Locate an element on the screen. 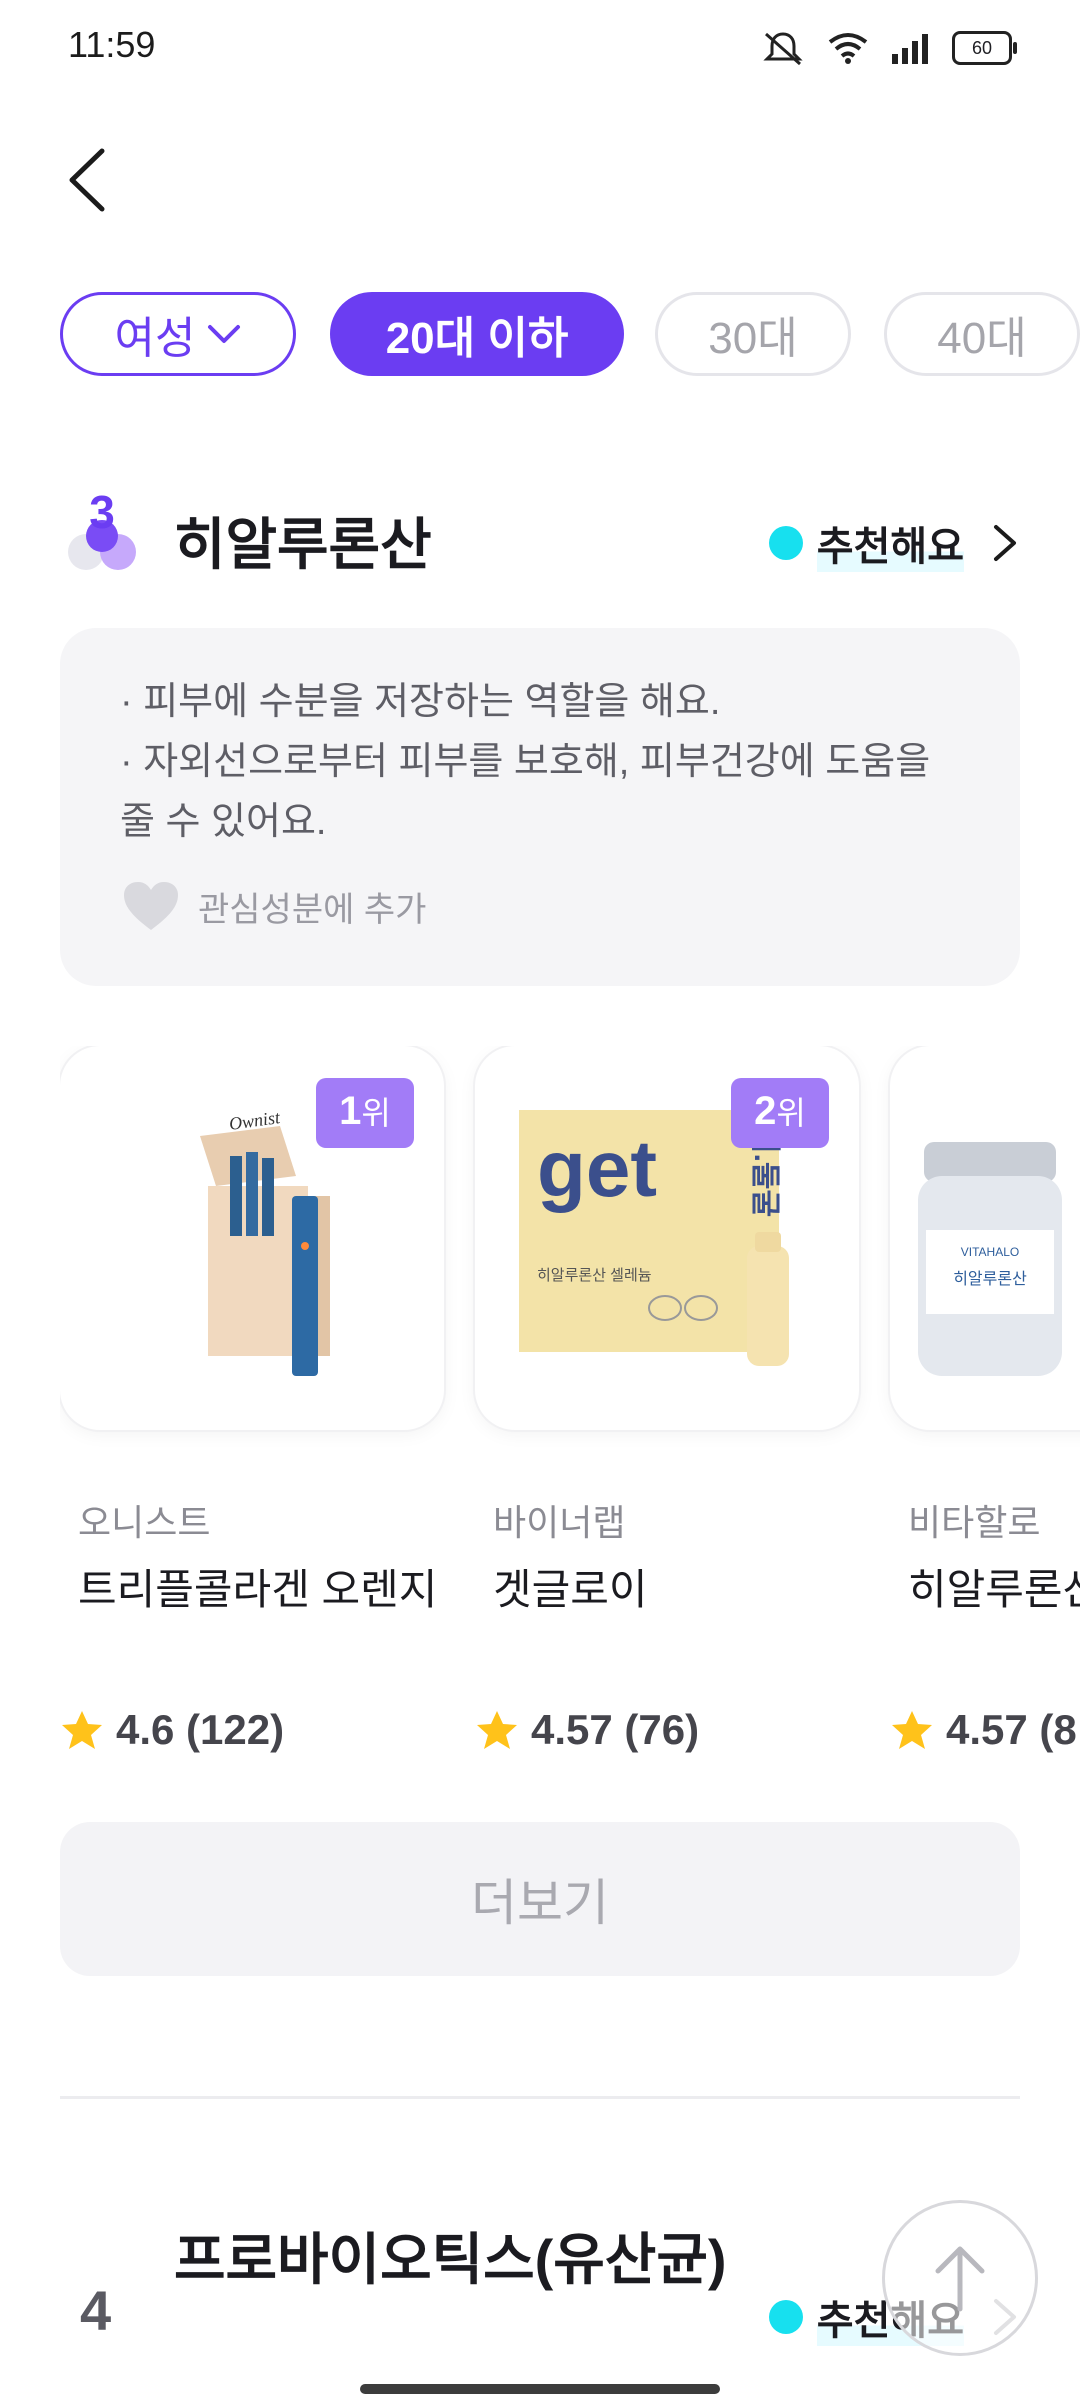  rating-text: 4.6 (122) is located at coordinates (200, 1729).